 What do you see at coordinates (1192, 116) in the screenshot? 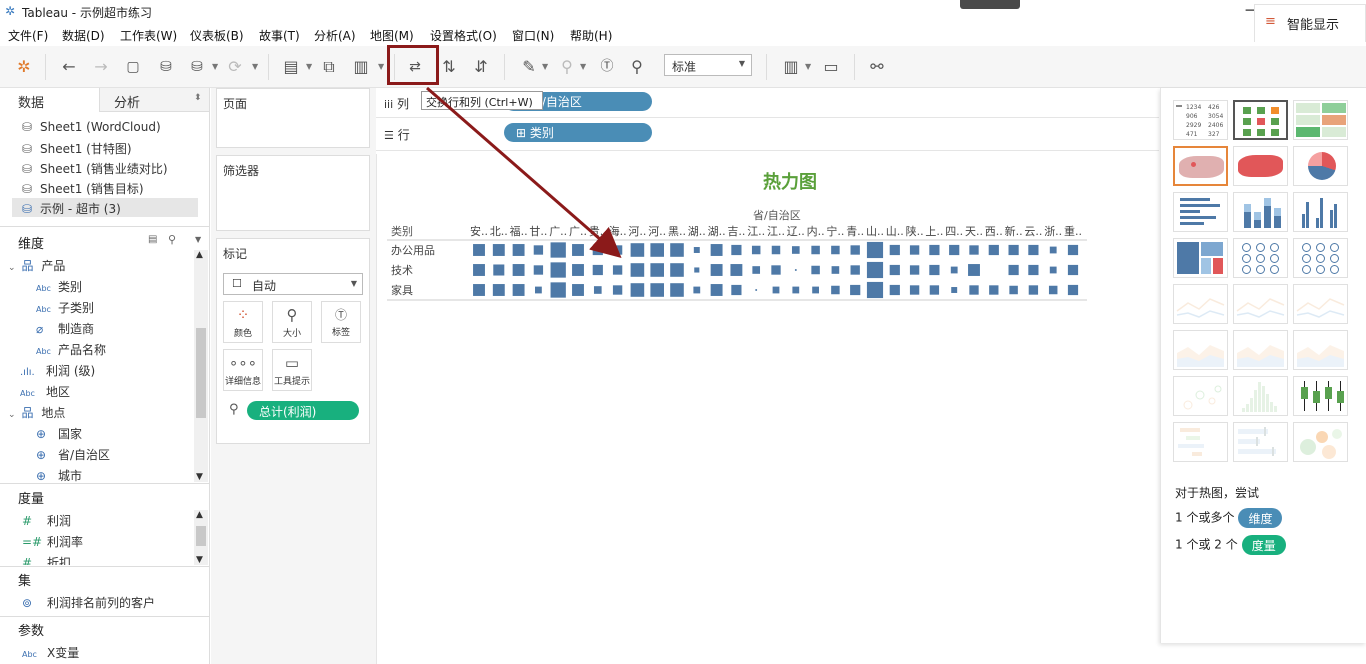
I see `thumb-cell-text: 906` at bounding box center [1192, 116].